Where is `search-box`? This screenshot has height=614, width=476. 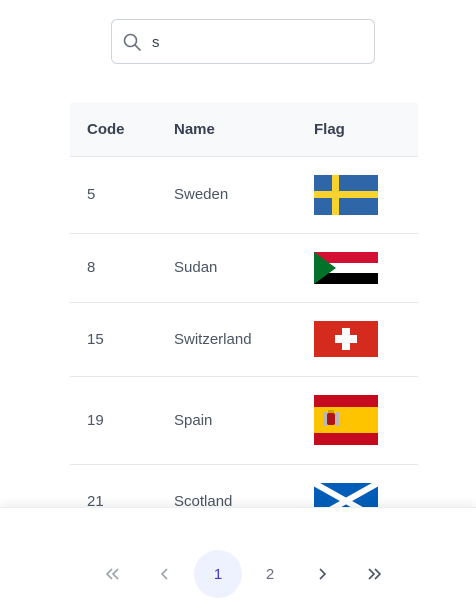 search-box is located at coordinates (243, 41).